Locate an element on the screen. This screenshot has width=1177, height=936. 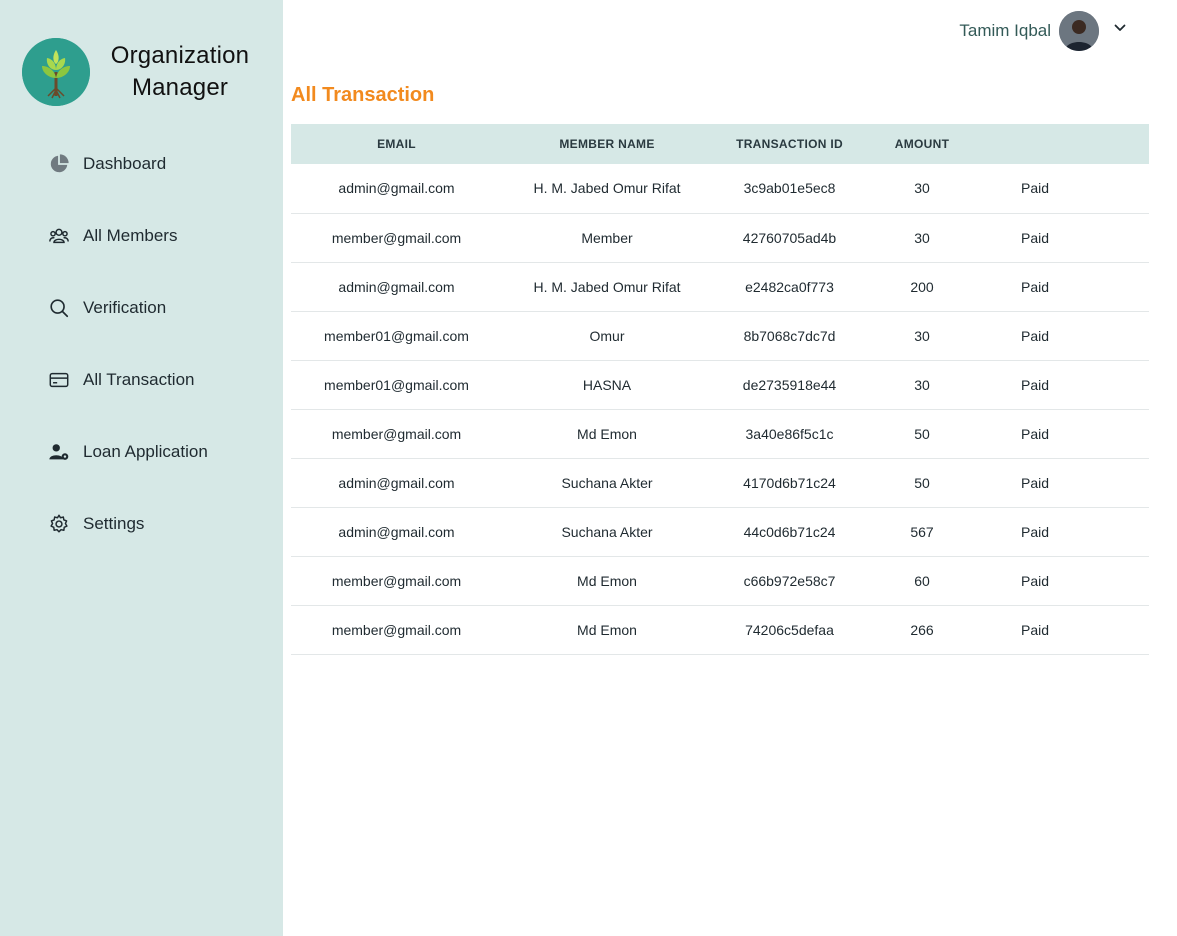
brand-name-line1: Organization is located at coordinates (180, 55).